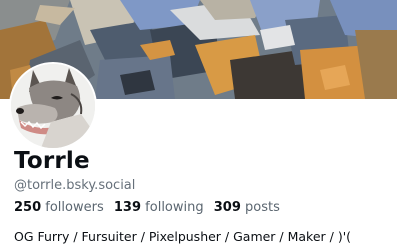  Describe the element at coordinates (75, 185) in the screenshot. I see `profile-handle: @torrle.bsky.social` at that location.